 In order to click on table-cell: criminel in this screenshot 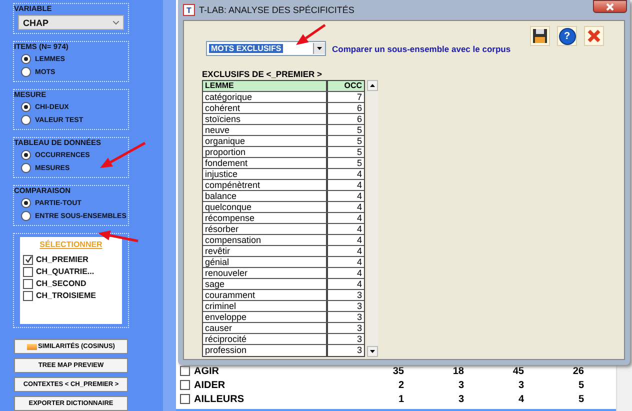, I will do `click(265, 306)`.